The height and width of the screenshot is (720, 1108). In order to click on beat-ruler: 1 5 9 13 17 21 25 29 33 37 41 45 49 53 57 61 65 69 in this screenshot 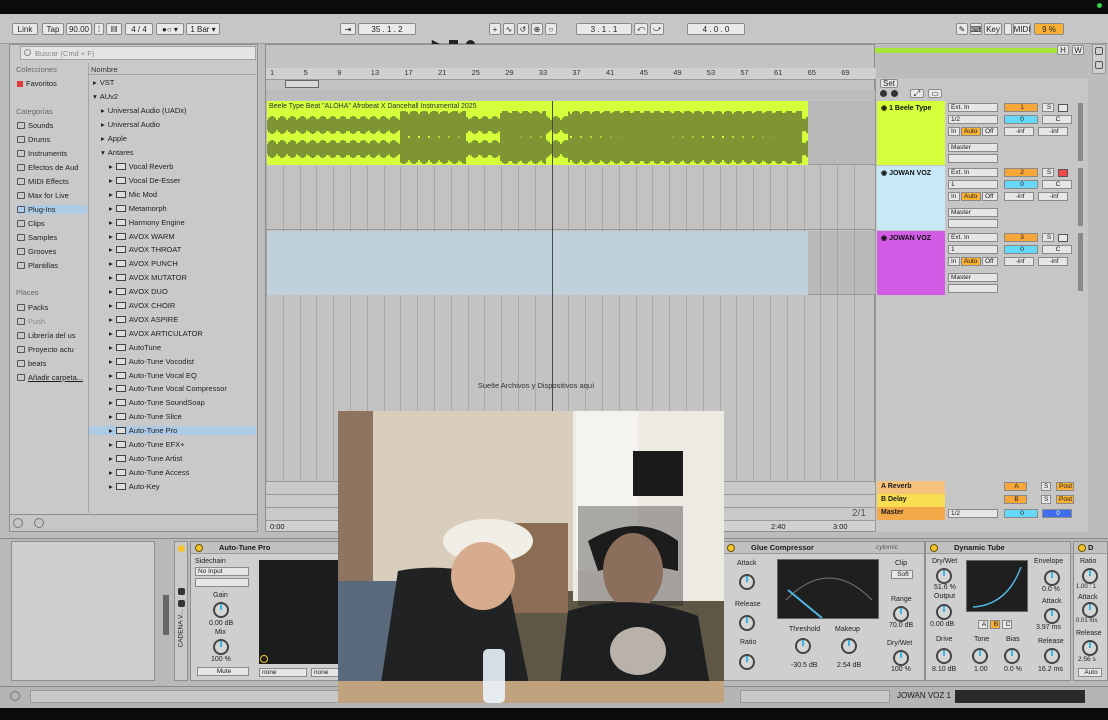, I will do `click(571, 74)`.